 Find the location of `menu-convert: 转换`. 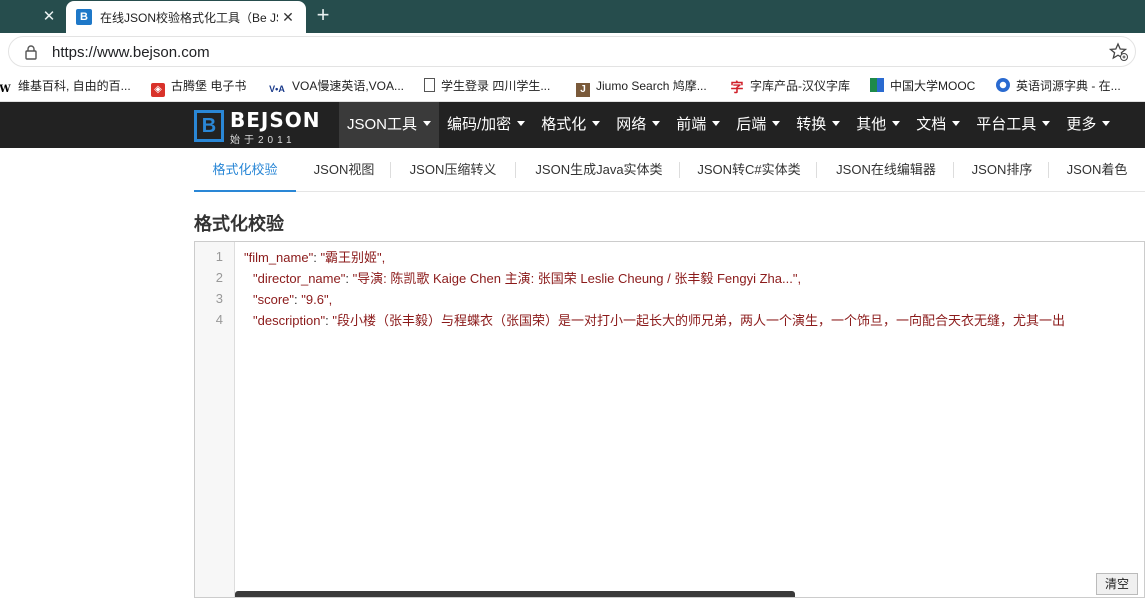

menu-convert: 转换 is located at coordinates (818, 125).